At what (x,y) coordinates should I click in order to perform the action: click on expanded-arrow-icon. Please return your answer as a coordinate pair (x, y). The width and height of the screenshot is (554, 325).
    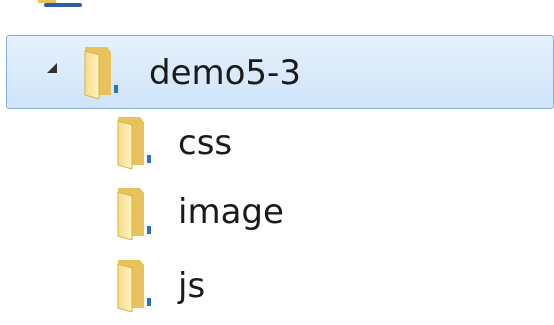
    Looking at the image, I should click on (52, 68).